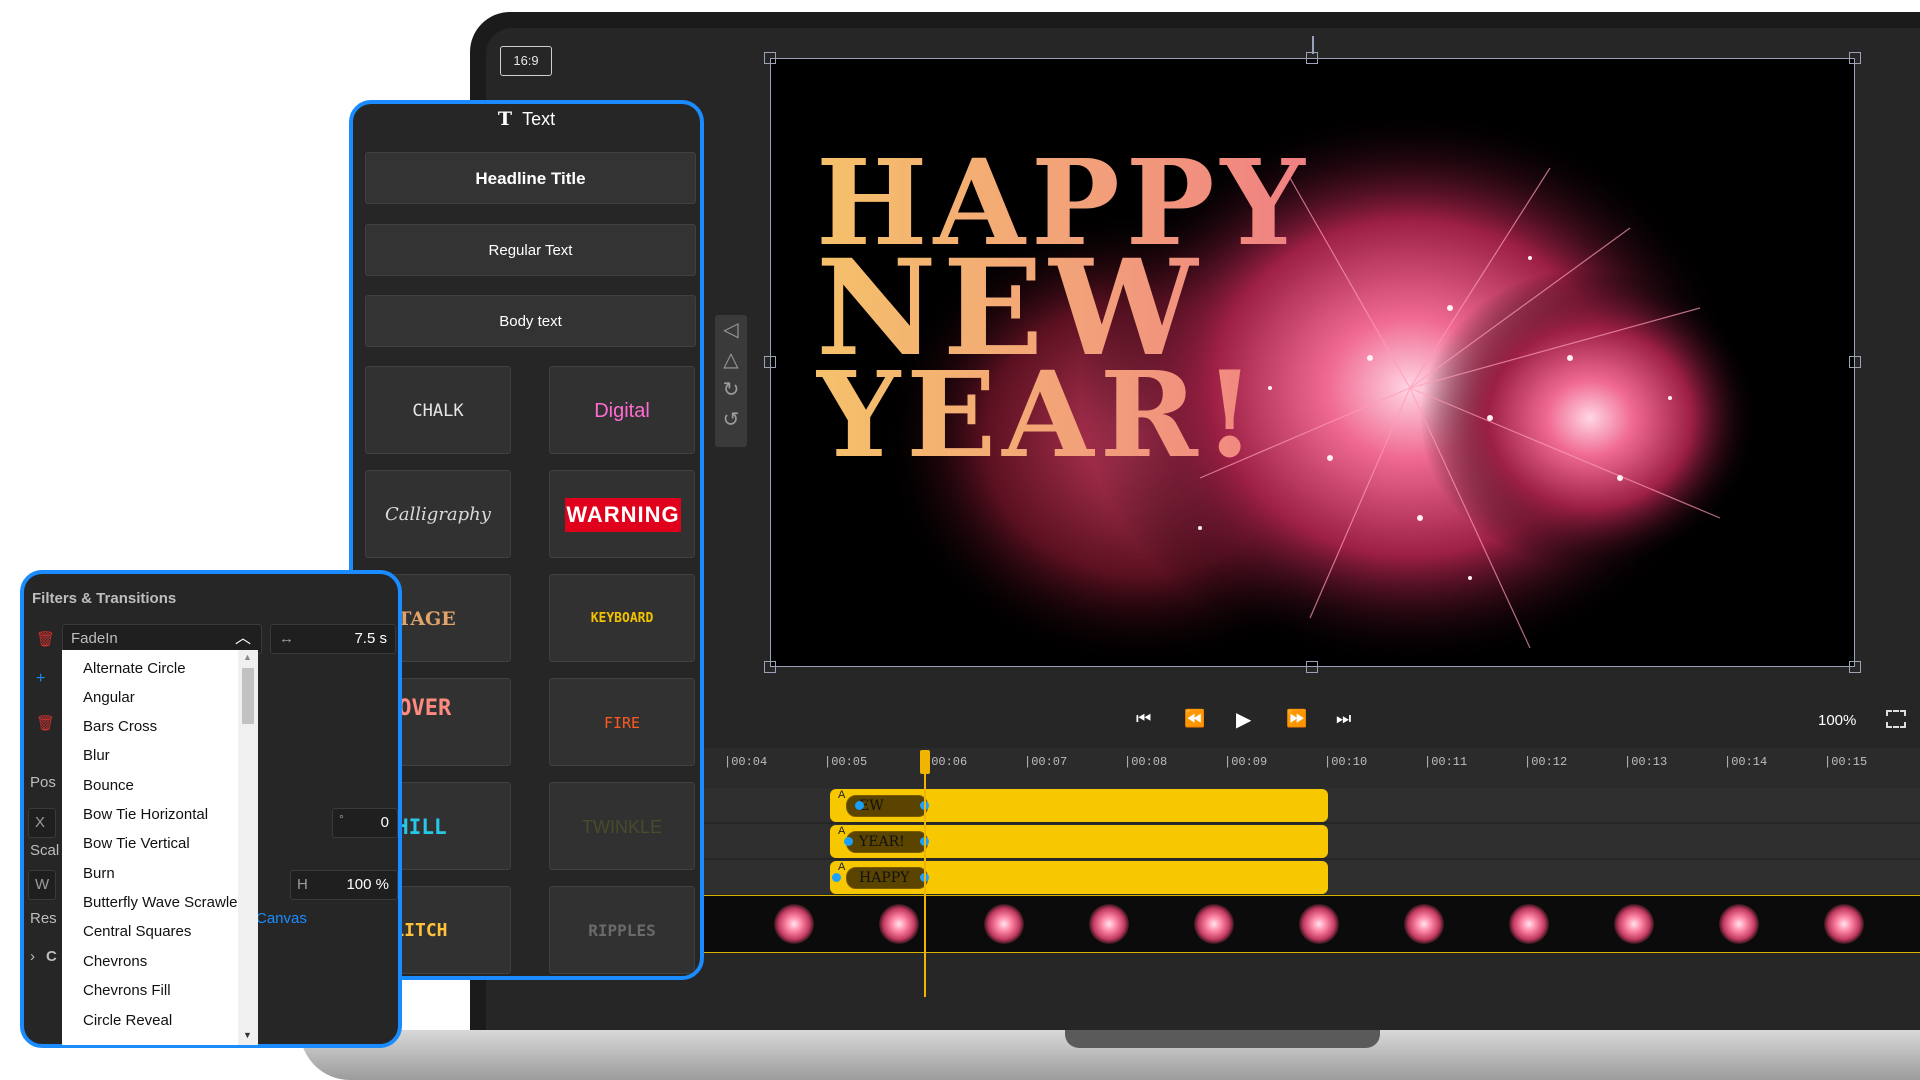  Describe the element at coordinates (341, 819) in the screenshot. I see `degree-icon: °` at that location.